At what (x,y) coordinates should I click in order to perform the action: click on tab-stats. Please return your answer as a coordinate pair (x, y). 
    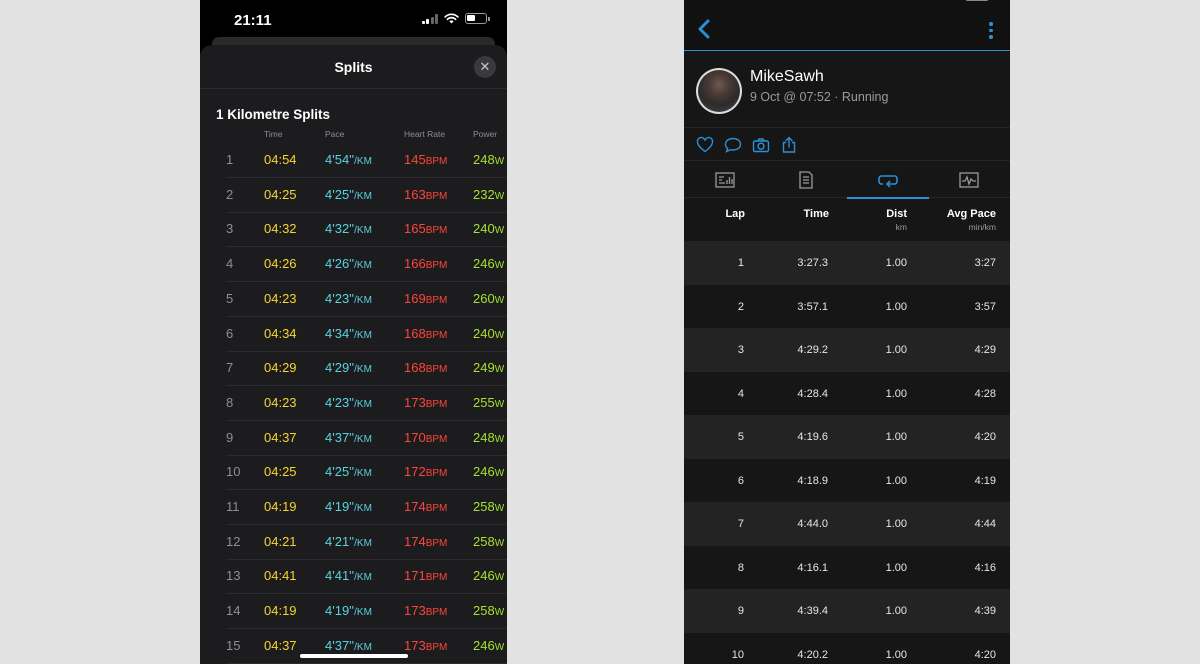
    Looking at the image, I should click on (725, 180).